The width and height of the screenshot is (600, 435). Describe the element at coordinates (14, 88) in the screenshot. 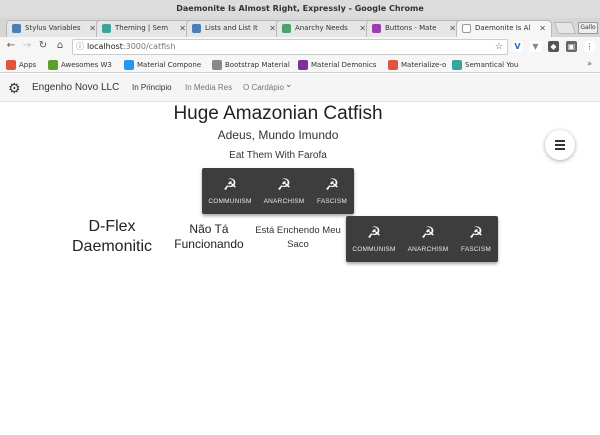

I see `gears-icon: ⚙` at that location.